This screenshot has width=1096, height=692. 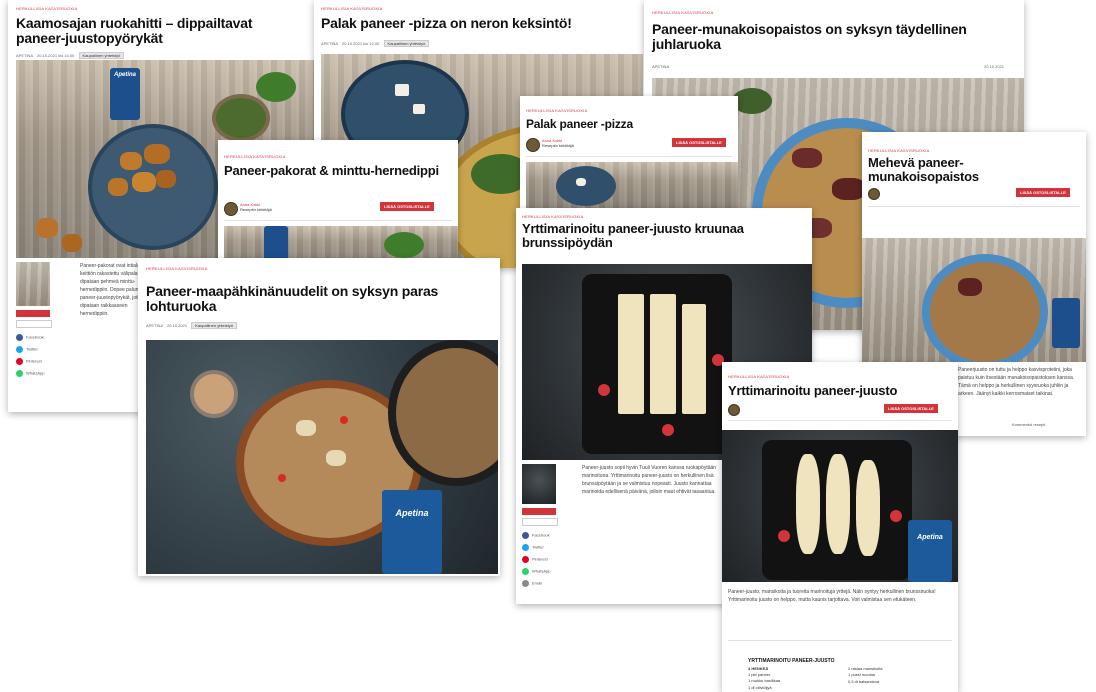 What do you see at coordinates (241, 118) in the screenshot?
I see `dip-bowl` at bounding box center [241, 118].